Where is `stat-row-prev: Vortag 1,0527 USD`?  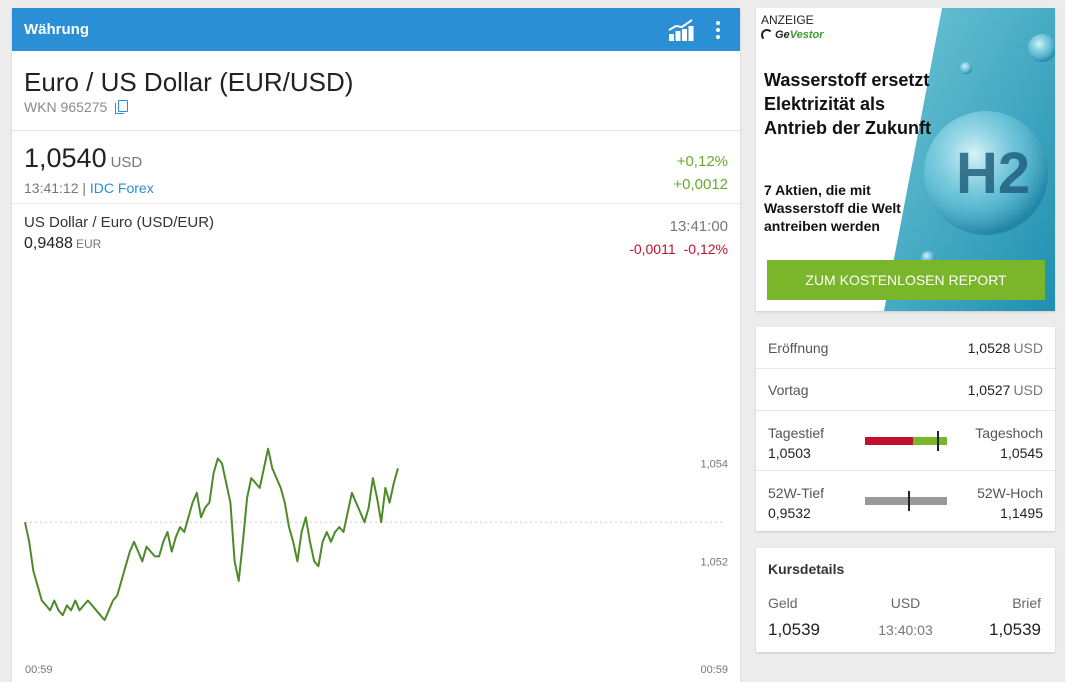
stat-row-prev: Vortag 1,0527 USD is located at coordinates (905, 390).